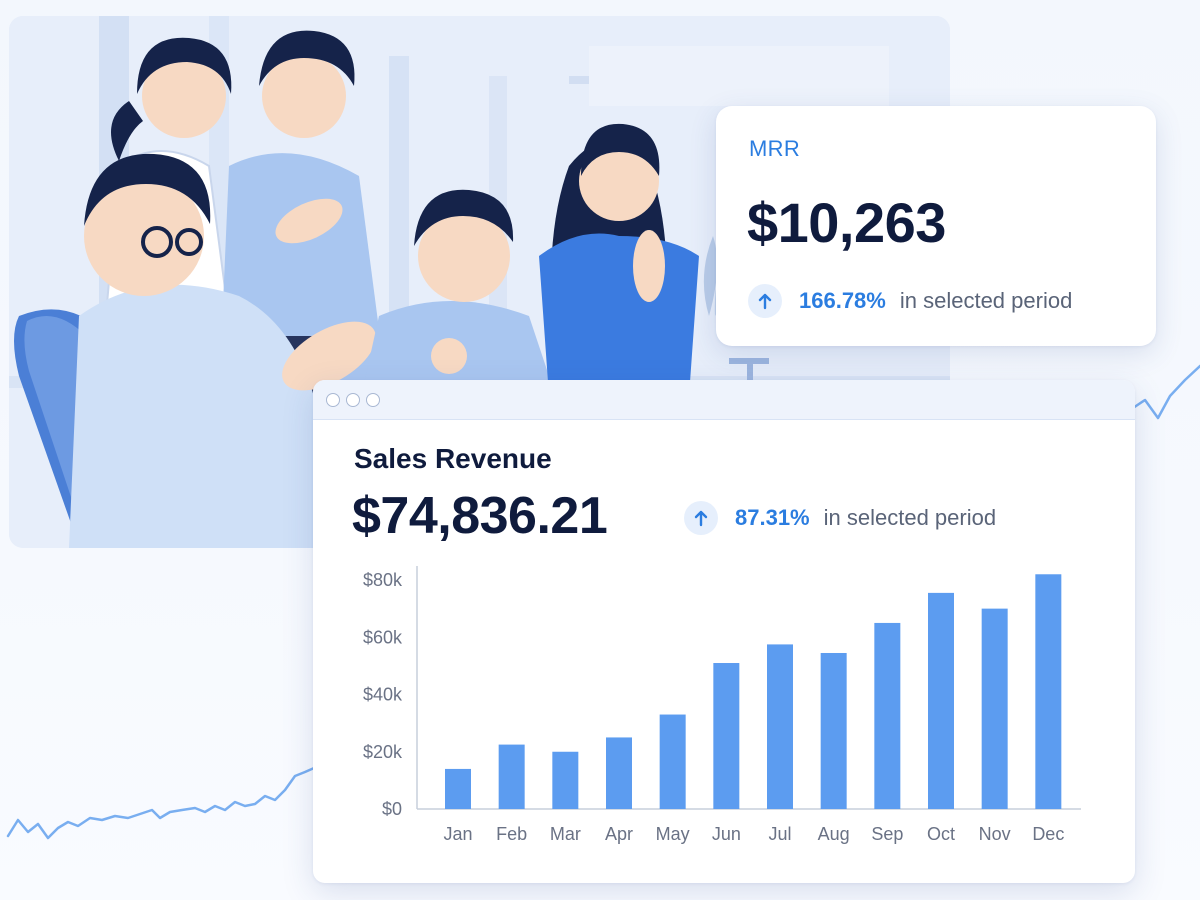 This screenshot has width=1200, height=900. Describe the element at coordinates (834, 834) in the screenshot. I see `x-tick-label: Aug` at that location.